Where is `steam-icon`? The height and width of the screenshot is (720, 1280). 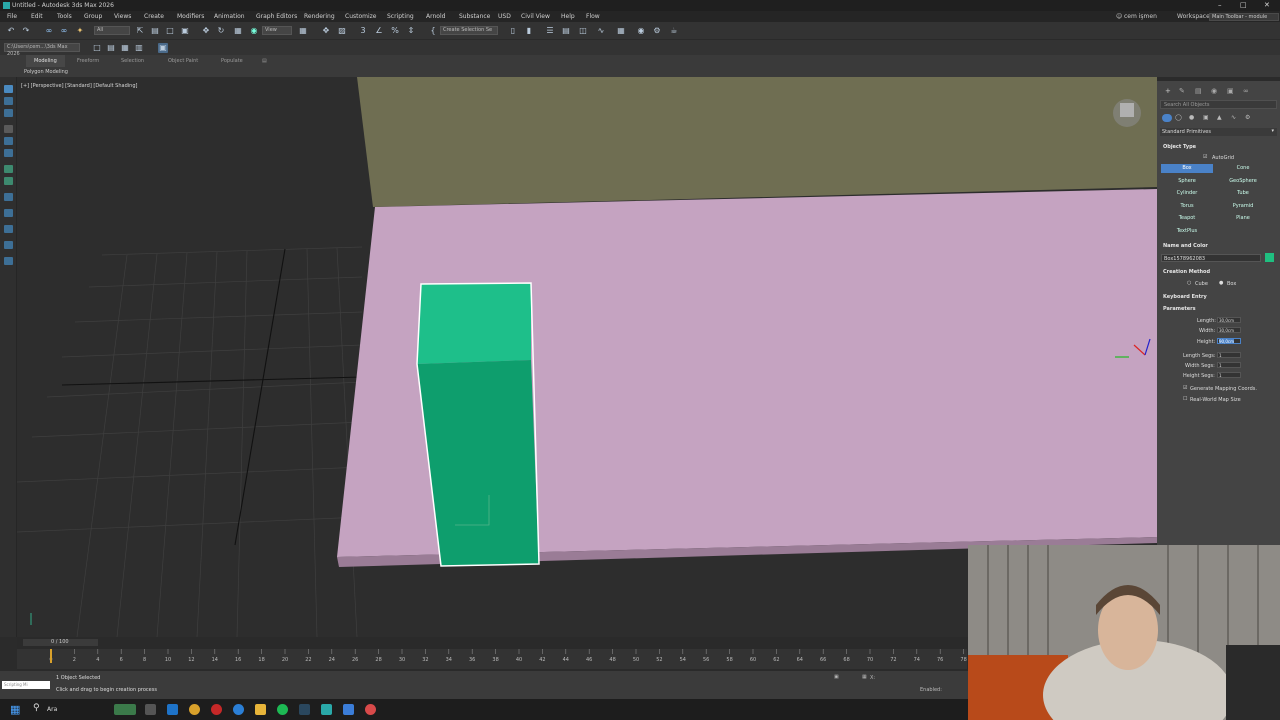 steam-icon is located at coordinates (304, 709).